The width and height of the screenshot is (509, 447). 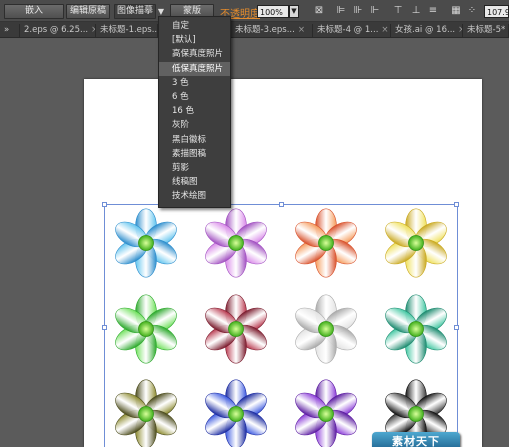 I want to click on menu-item-trace-preset: 低保真度照片, so click(x=194, y=68).